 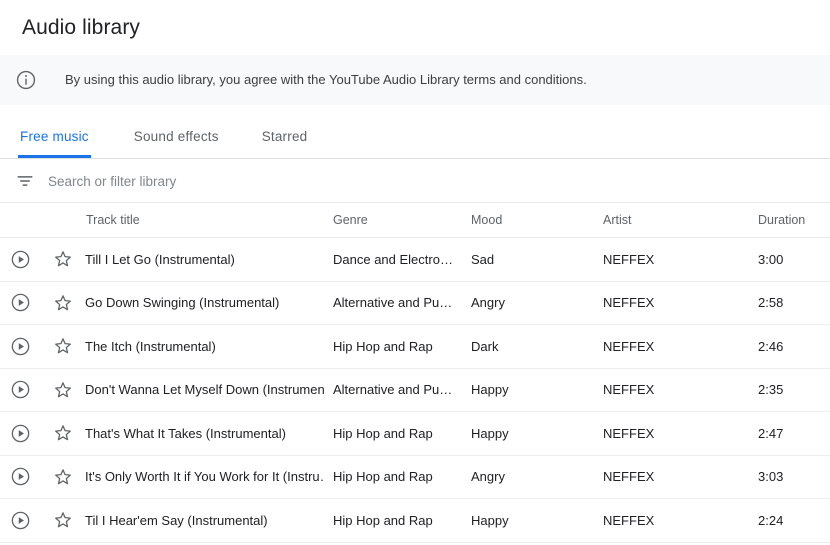 I want to click on cell-duration: 2:46, so click(x=793, y=346).